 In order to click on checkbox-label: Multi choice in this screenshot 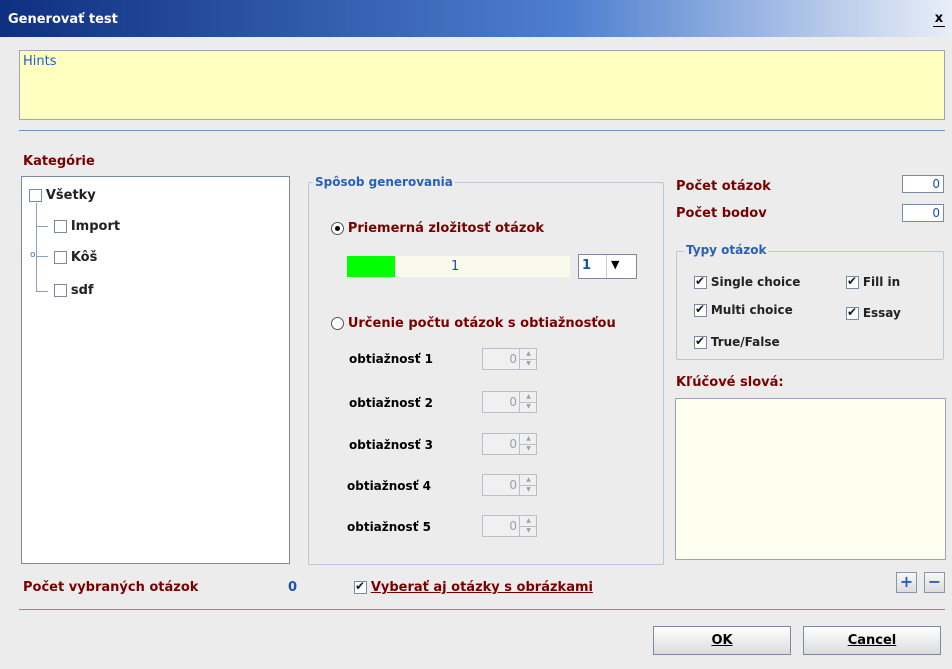, I will do `click(751, 310)`.